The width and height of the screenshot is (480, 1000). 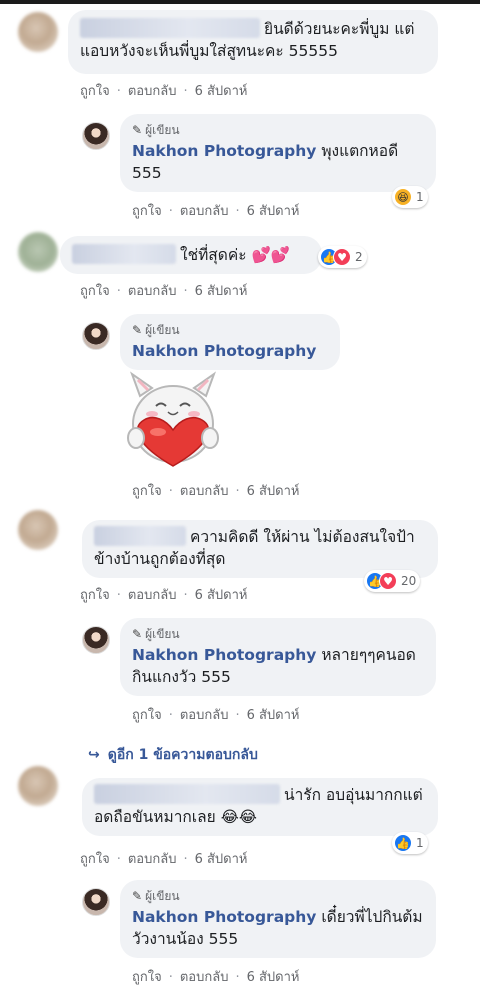 What do you see at coordinates (173, 755) in the screenshot?
I see `view-more-replies-link: ↪ ดูอีก 1 ข้อความตอบกลับ` at bounding box center [173, 755].